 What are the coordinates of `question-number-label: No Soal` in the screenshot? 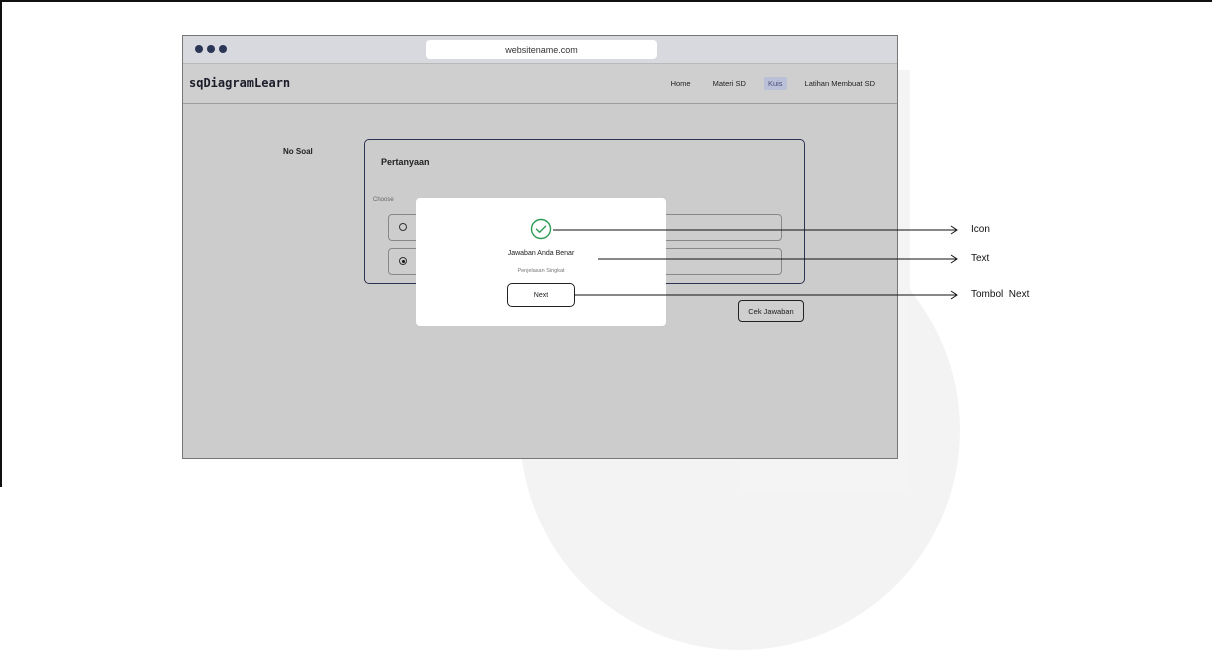 It's located at (298, 151).